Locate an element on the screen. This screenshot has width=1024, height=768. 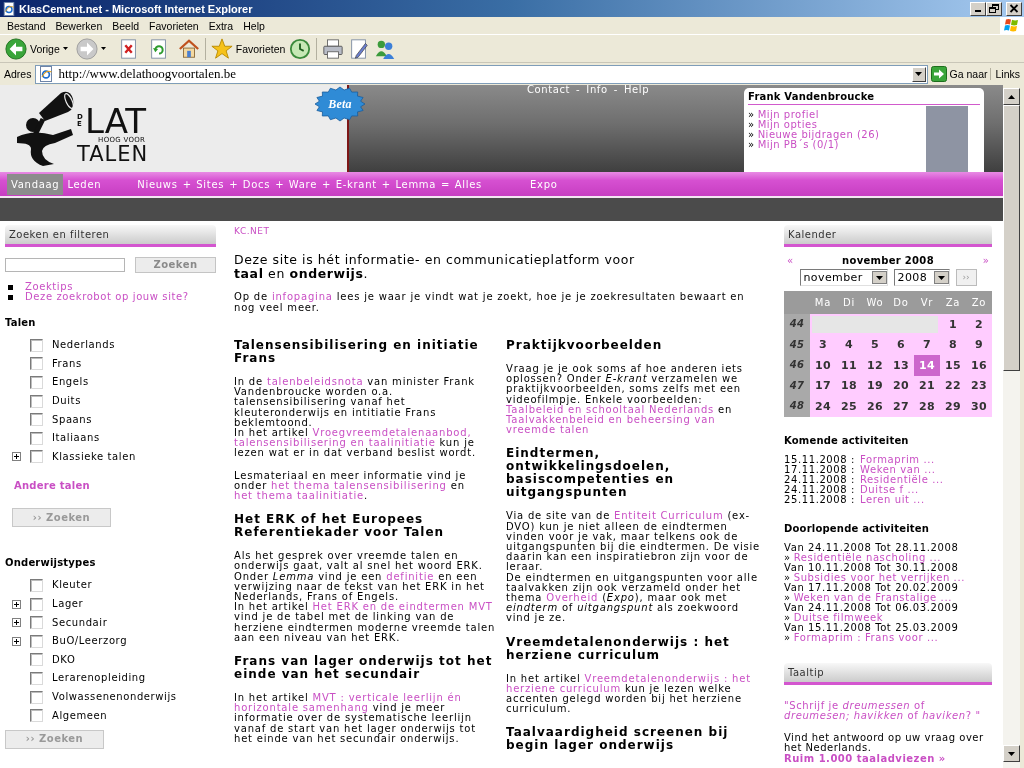
calendar-day: 12 is located at coordinates (875, 365).